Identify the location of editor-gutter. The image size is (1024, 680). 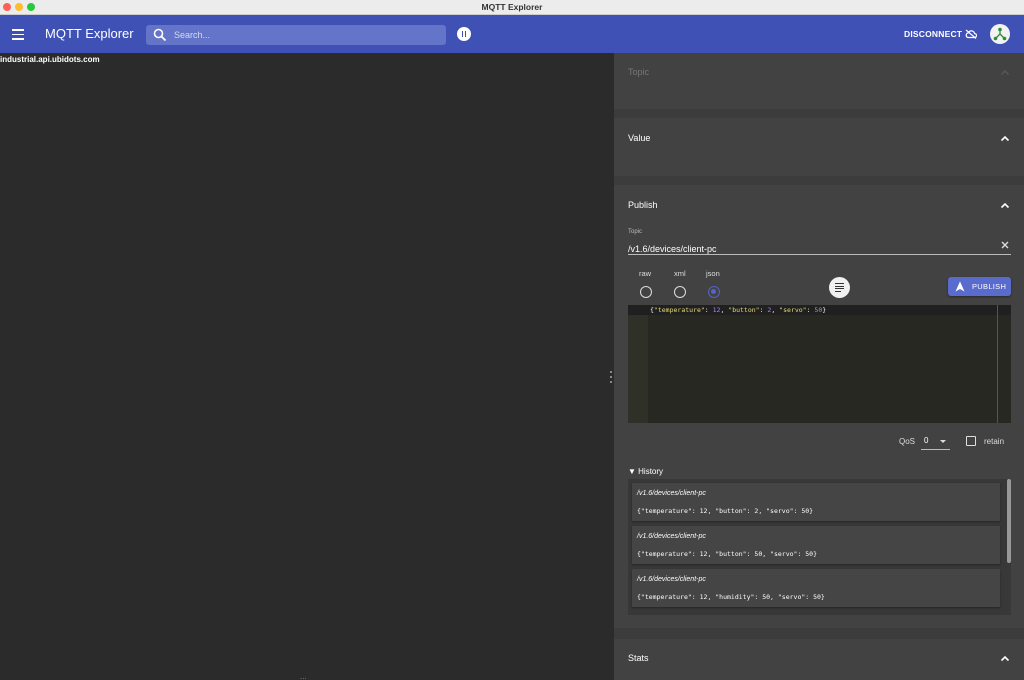
(638, 364).